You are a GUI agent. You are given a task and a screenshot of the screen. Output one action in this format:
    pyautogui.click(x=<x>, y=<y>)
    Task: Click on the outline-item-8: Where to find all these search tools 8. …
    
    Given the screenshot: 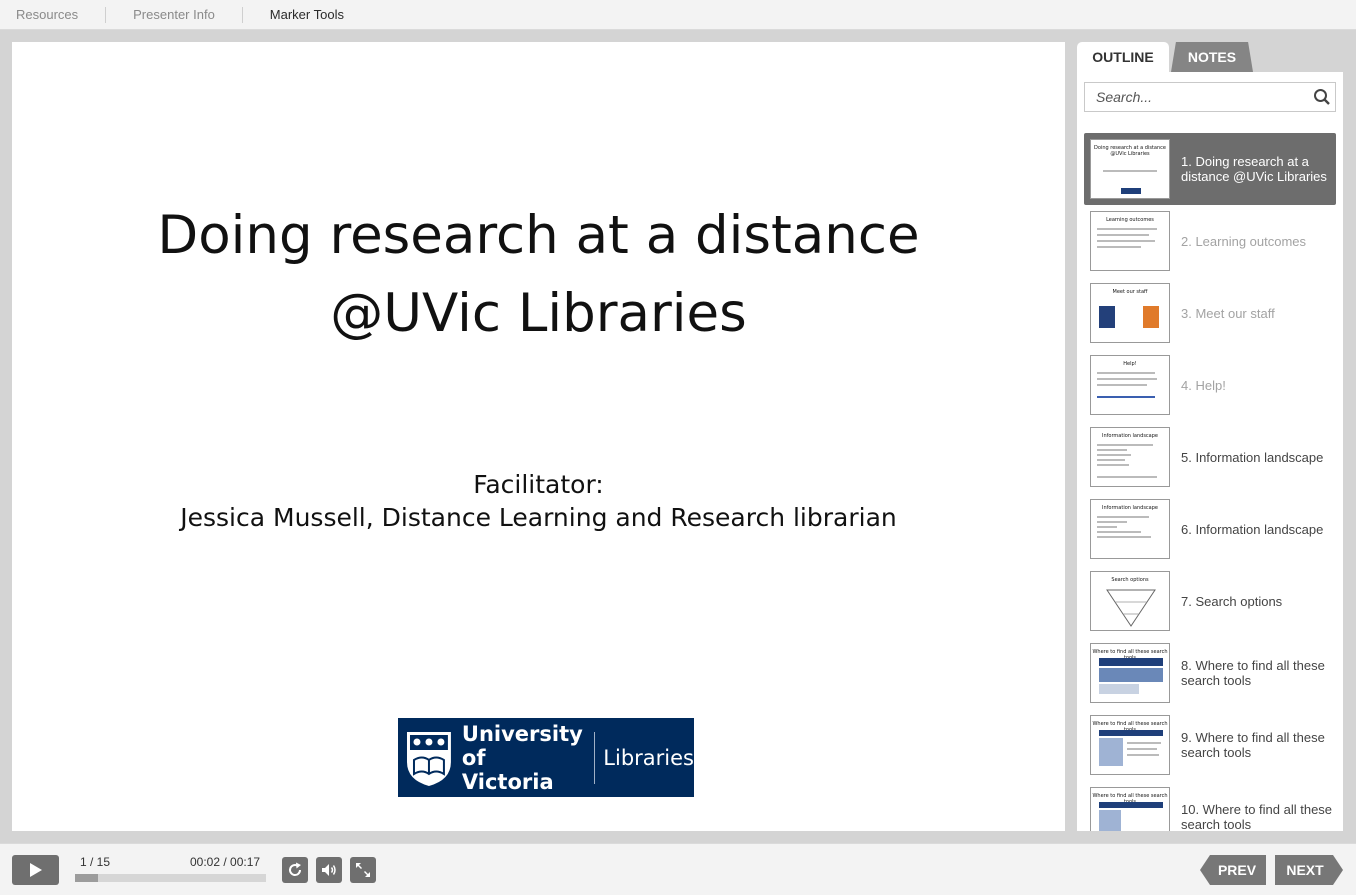 What is the action you would take?
    pyautogui.click(x=1210, y=673)
    